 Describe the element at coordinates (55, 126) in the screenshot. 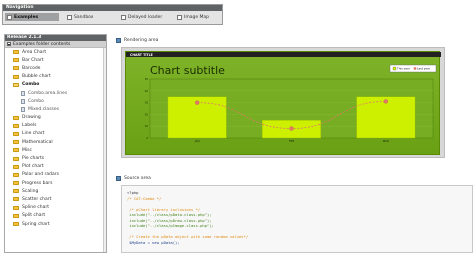

I see `tree-folder-item: Labels` at that location.